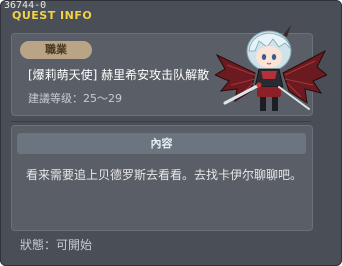 This screenshot has height=266, width=342. I want to click on description-header: 內容, so click(161, 143).